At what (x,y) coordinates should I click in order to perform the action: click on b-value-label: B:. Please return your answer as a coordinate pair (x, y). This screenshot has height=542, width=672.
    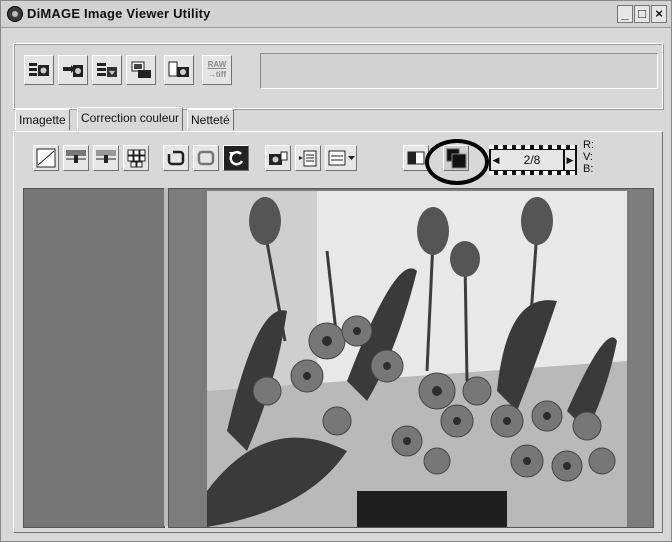
    Looking at the image, I should click on (588, 169).